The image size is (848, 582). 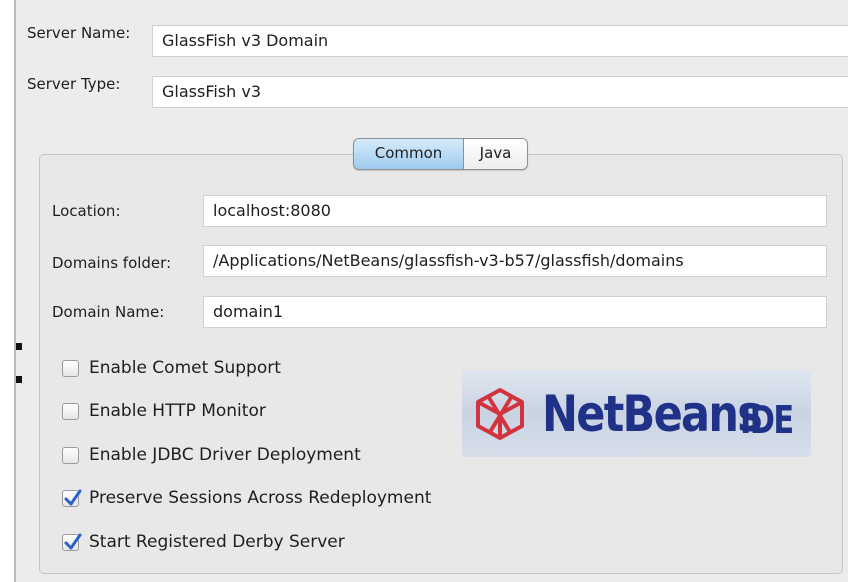 I want to click on domain-name-label: Domain Name:, so click(x=108, y=312).